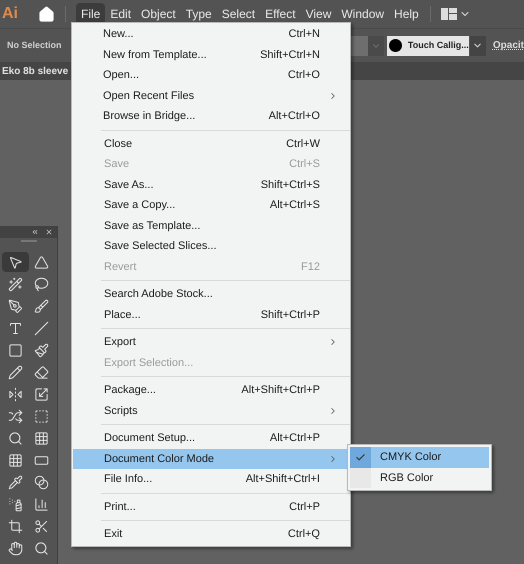 The height and width of the screenshot is (564, 524). Describe the element at coordinates (211, 205) in the screenshot. I see `menu-entry: Save a Copy... Alt+Ctrl+S` at that location.